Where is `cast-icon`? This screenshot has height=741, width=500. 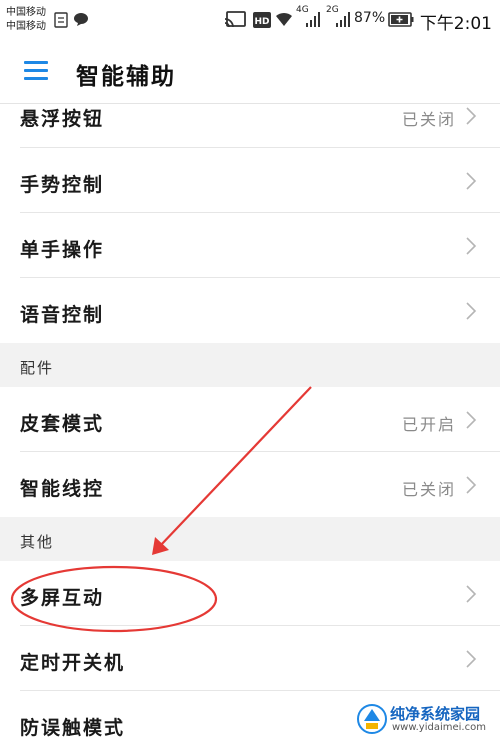 cast-icon is located at coordinates (235, 19).